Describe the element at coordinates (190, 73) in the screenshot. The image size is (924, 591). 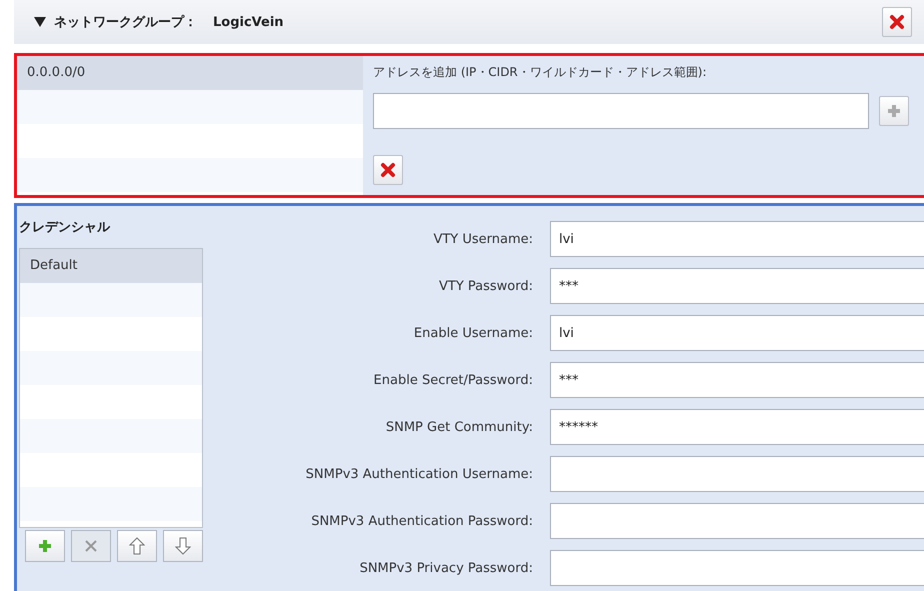
I see `address-item: 0.0.0.0/0` at that location.